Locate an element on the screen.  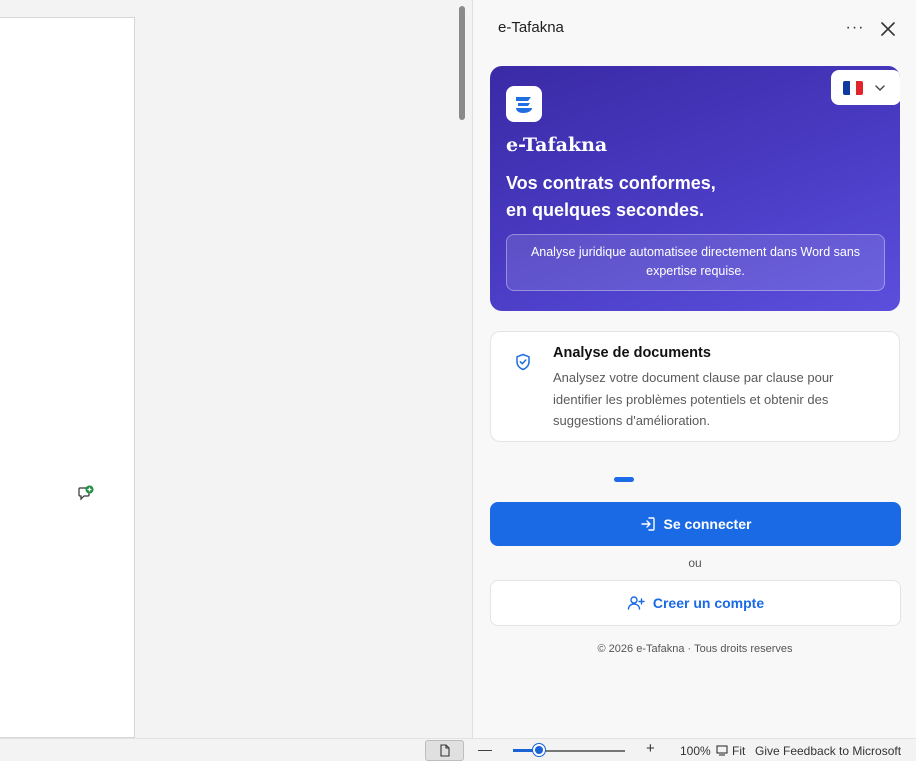
app-logo is located at coordinates (524, 104).